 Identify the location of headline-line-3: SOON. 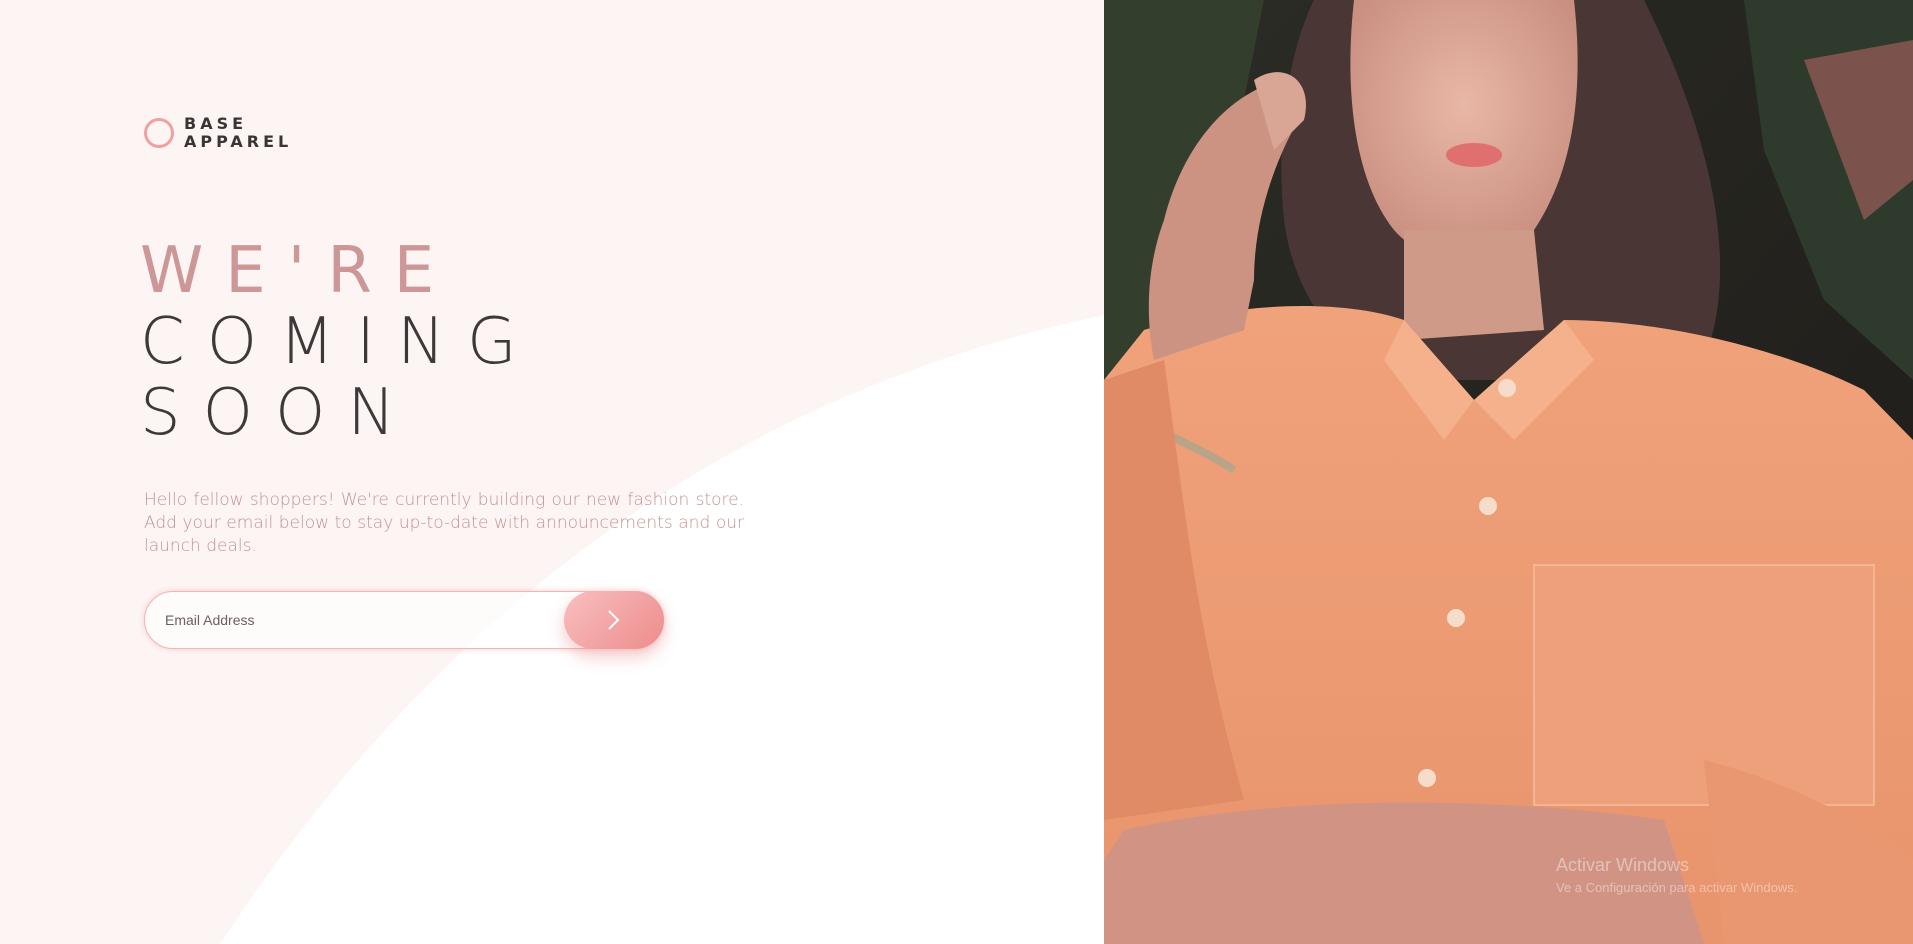
(279, 413).